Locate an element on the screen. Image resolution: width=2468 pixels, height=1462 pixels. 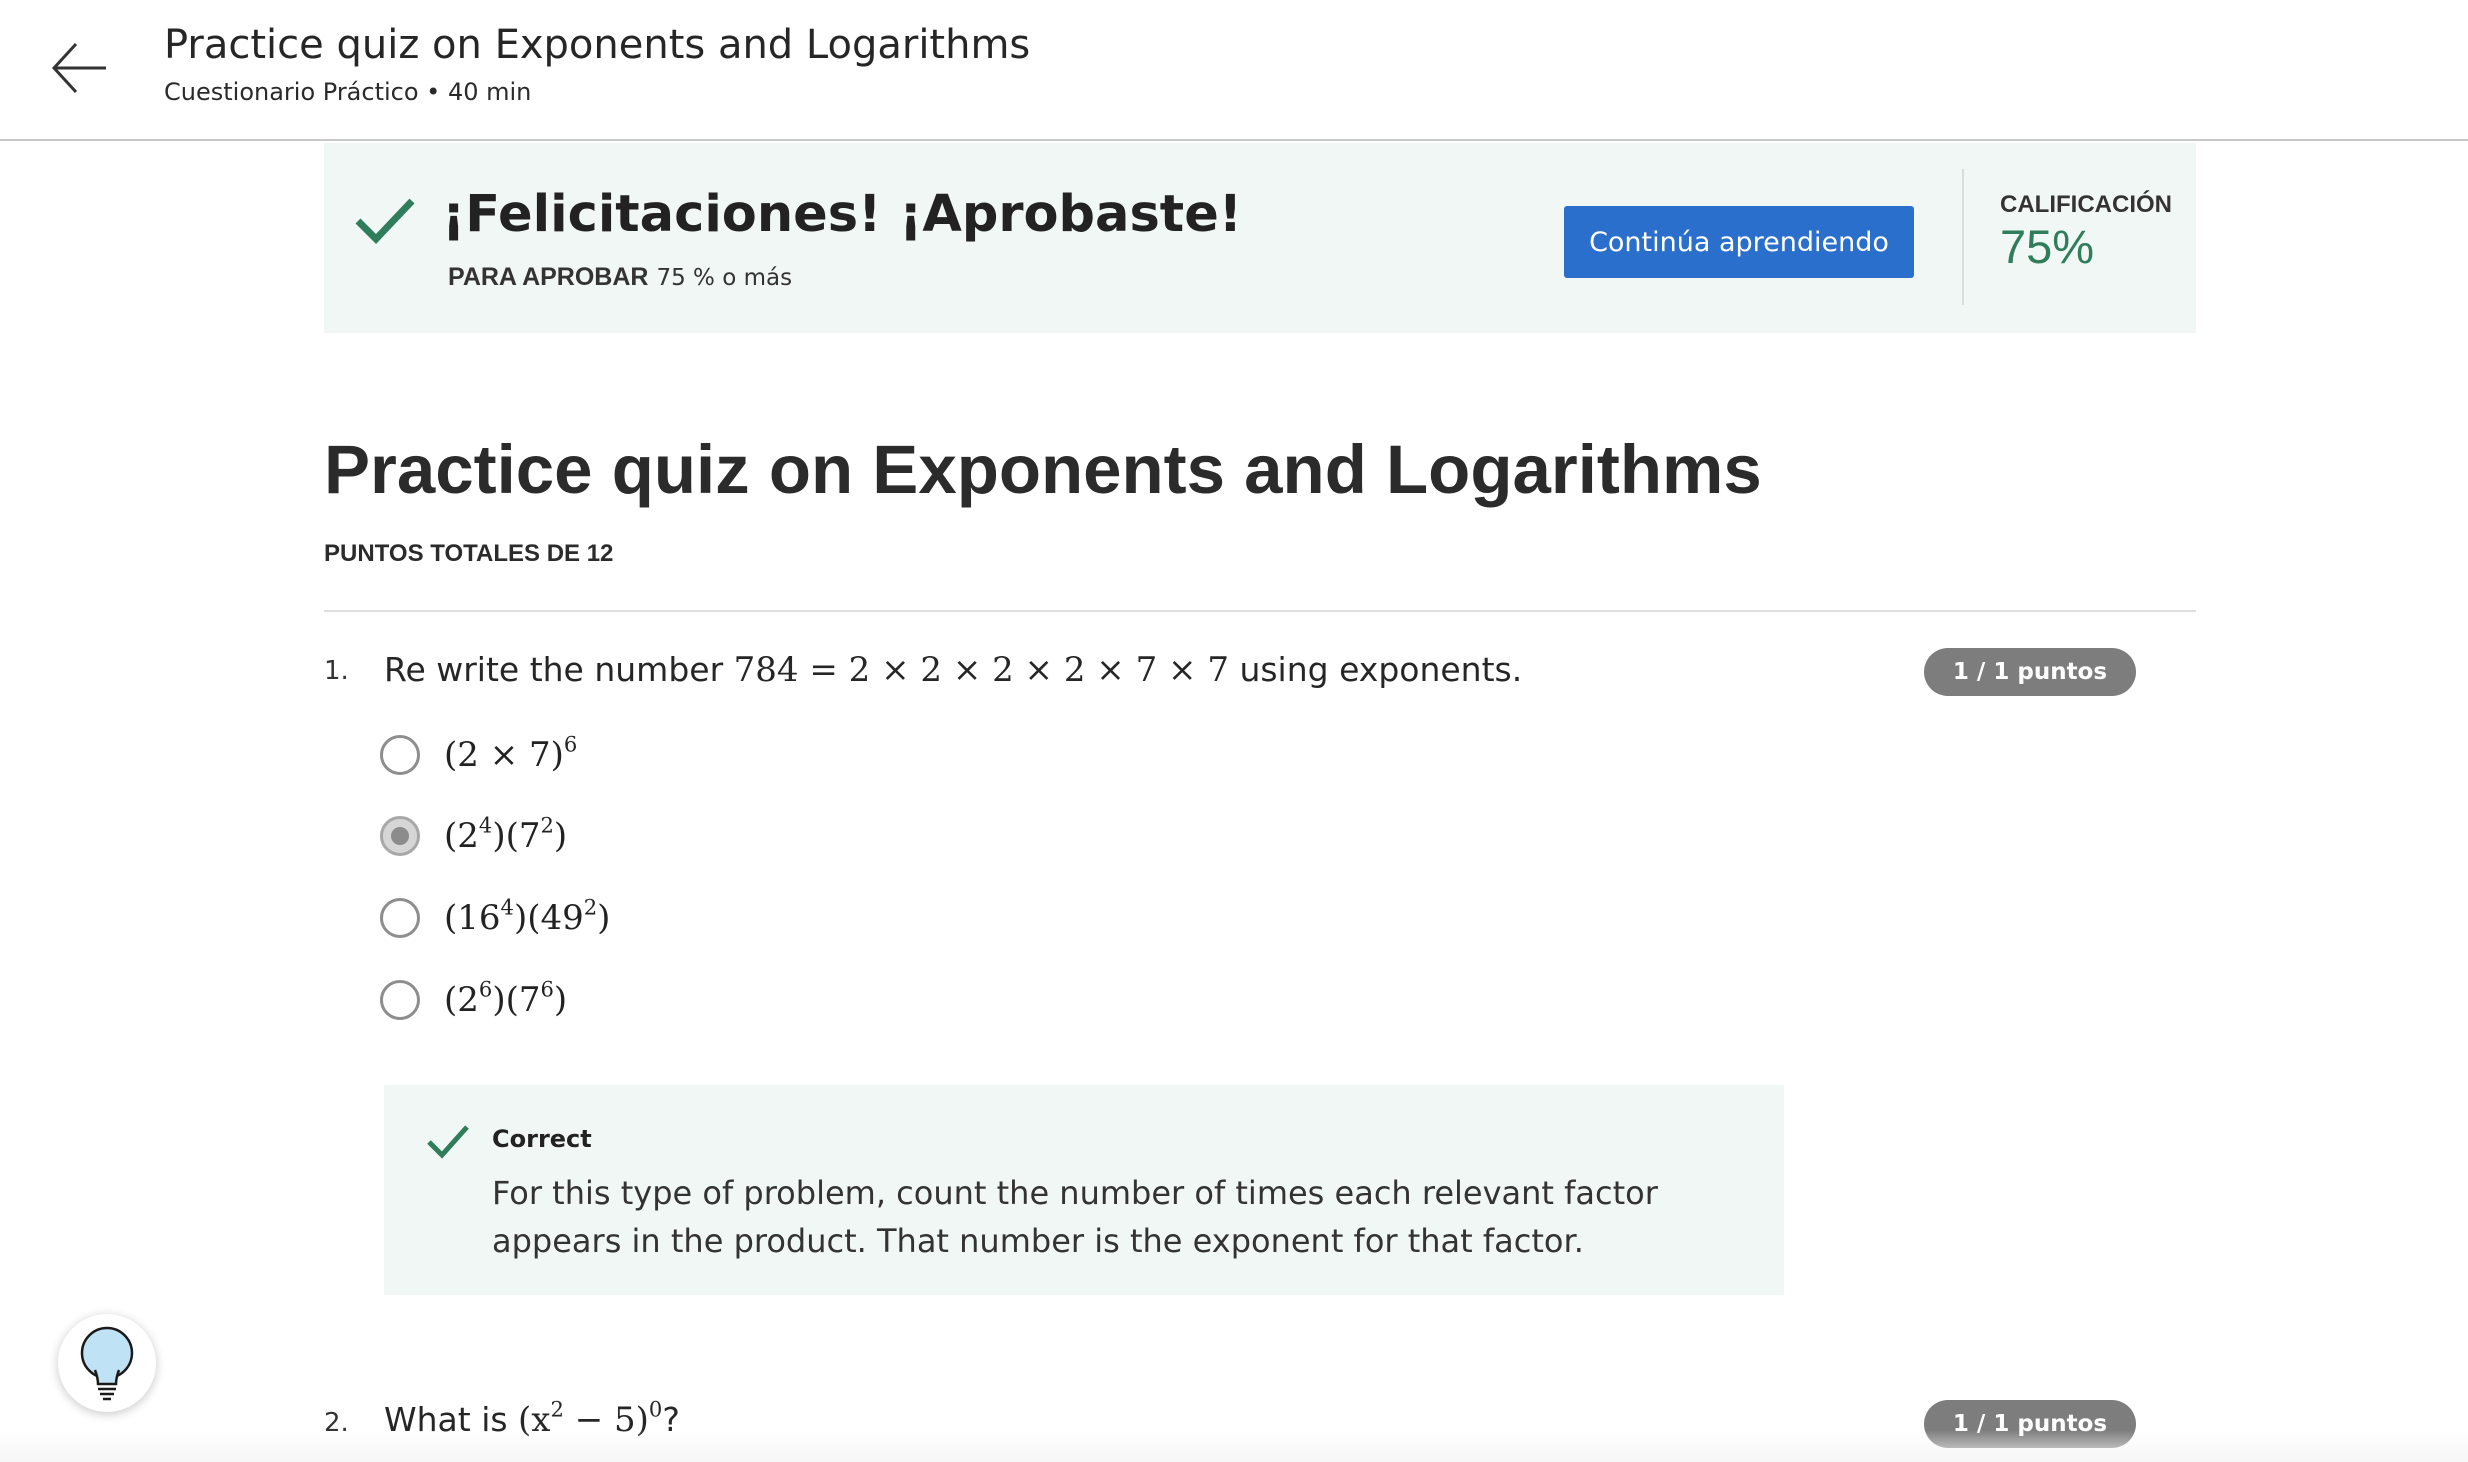
option-part: (16 is located at coordinates (472, 918).